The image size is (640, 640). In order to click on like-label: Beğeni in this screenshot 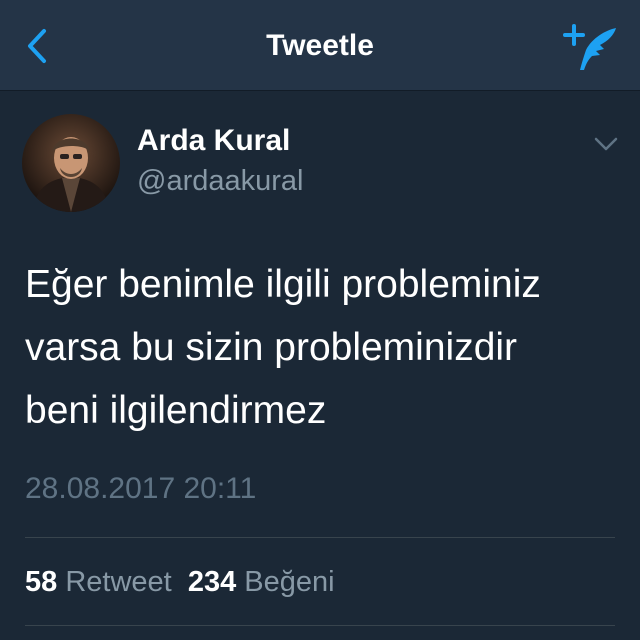, I will do `click(289, 582)`.